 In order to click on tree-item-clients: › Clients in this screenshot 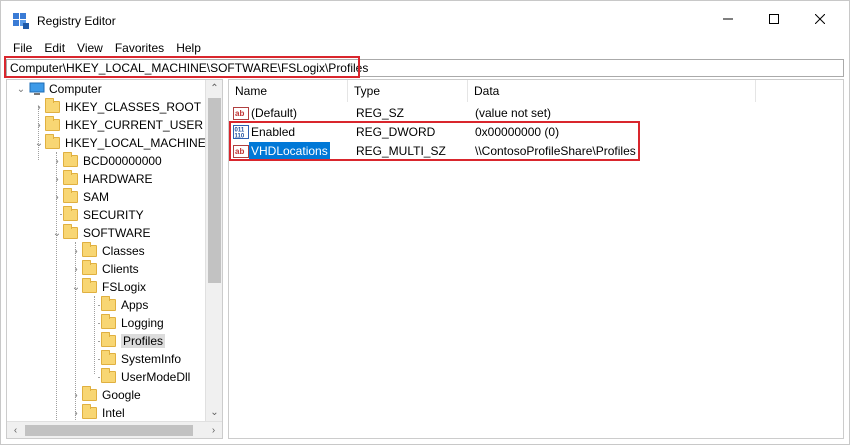, I will do `click(104, 269)`.